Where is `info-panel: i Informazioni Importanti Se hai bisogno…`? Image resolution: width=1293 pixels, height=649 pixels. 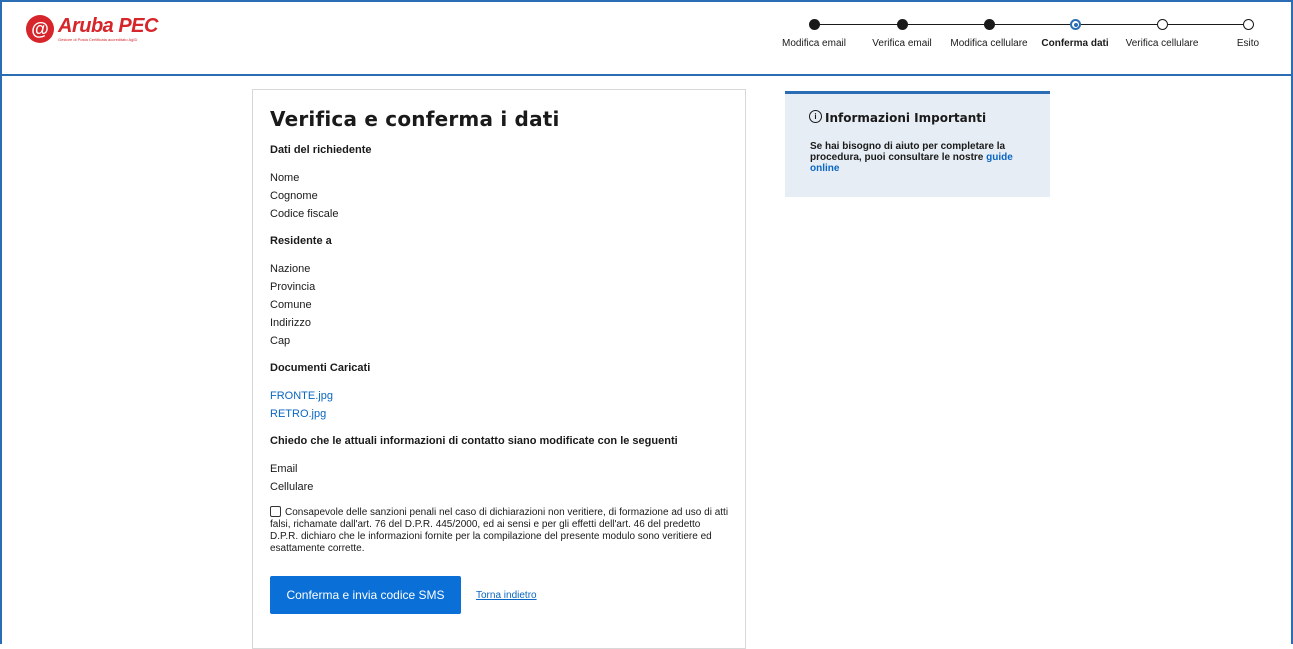 info-panel: i Informazioni Importanti Se hai bisogno… is located at coordinates (917, 144).